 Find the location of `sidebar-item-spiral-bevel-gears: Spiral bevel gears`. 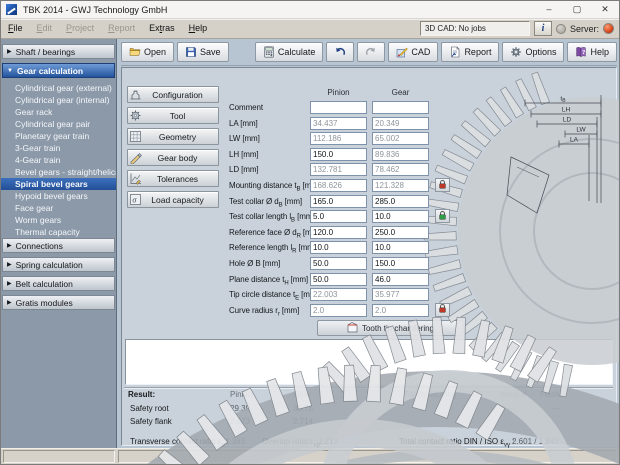

sidebar-item-spiral-bevel-gears: Spiral bevel gears is located at coordinates (58, 184).